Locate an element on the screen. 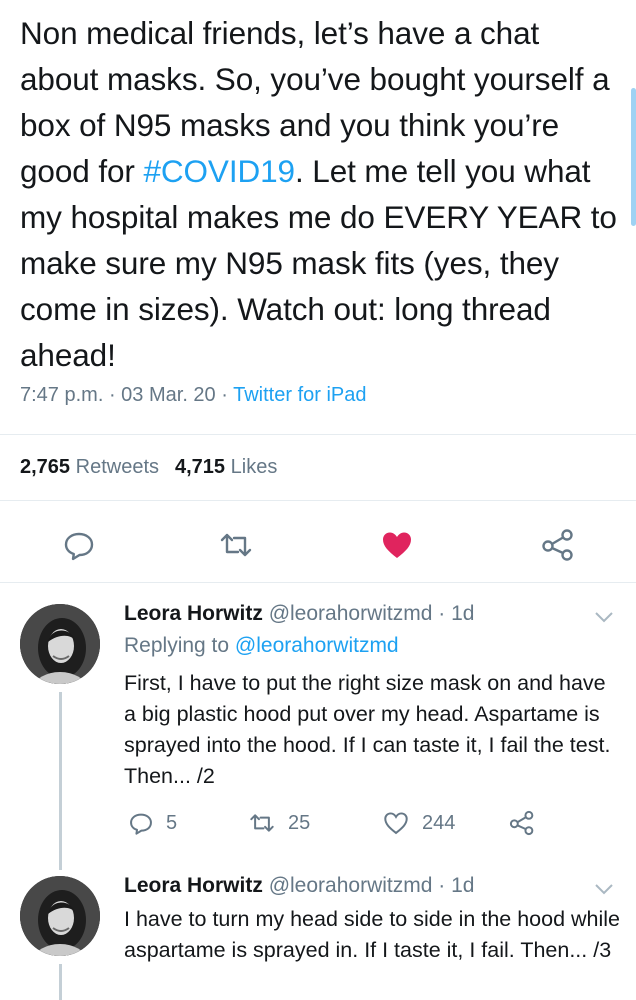  tweet-time: 7:47 p.m. is located at coordinates (62, 395).